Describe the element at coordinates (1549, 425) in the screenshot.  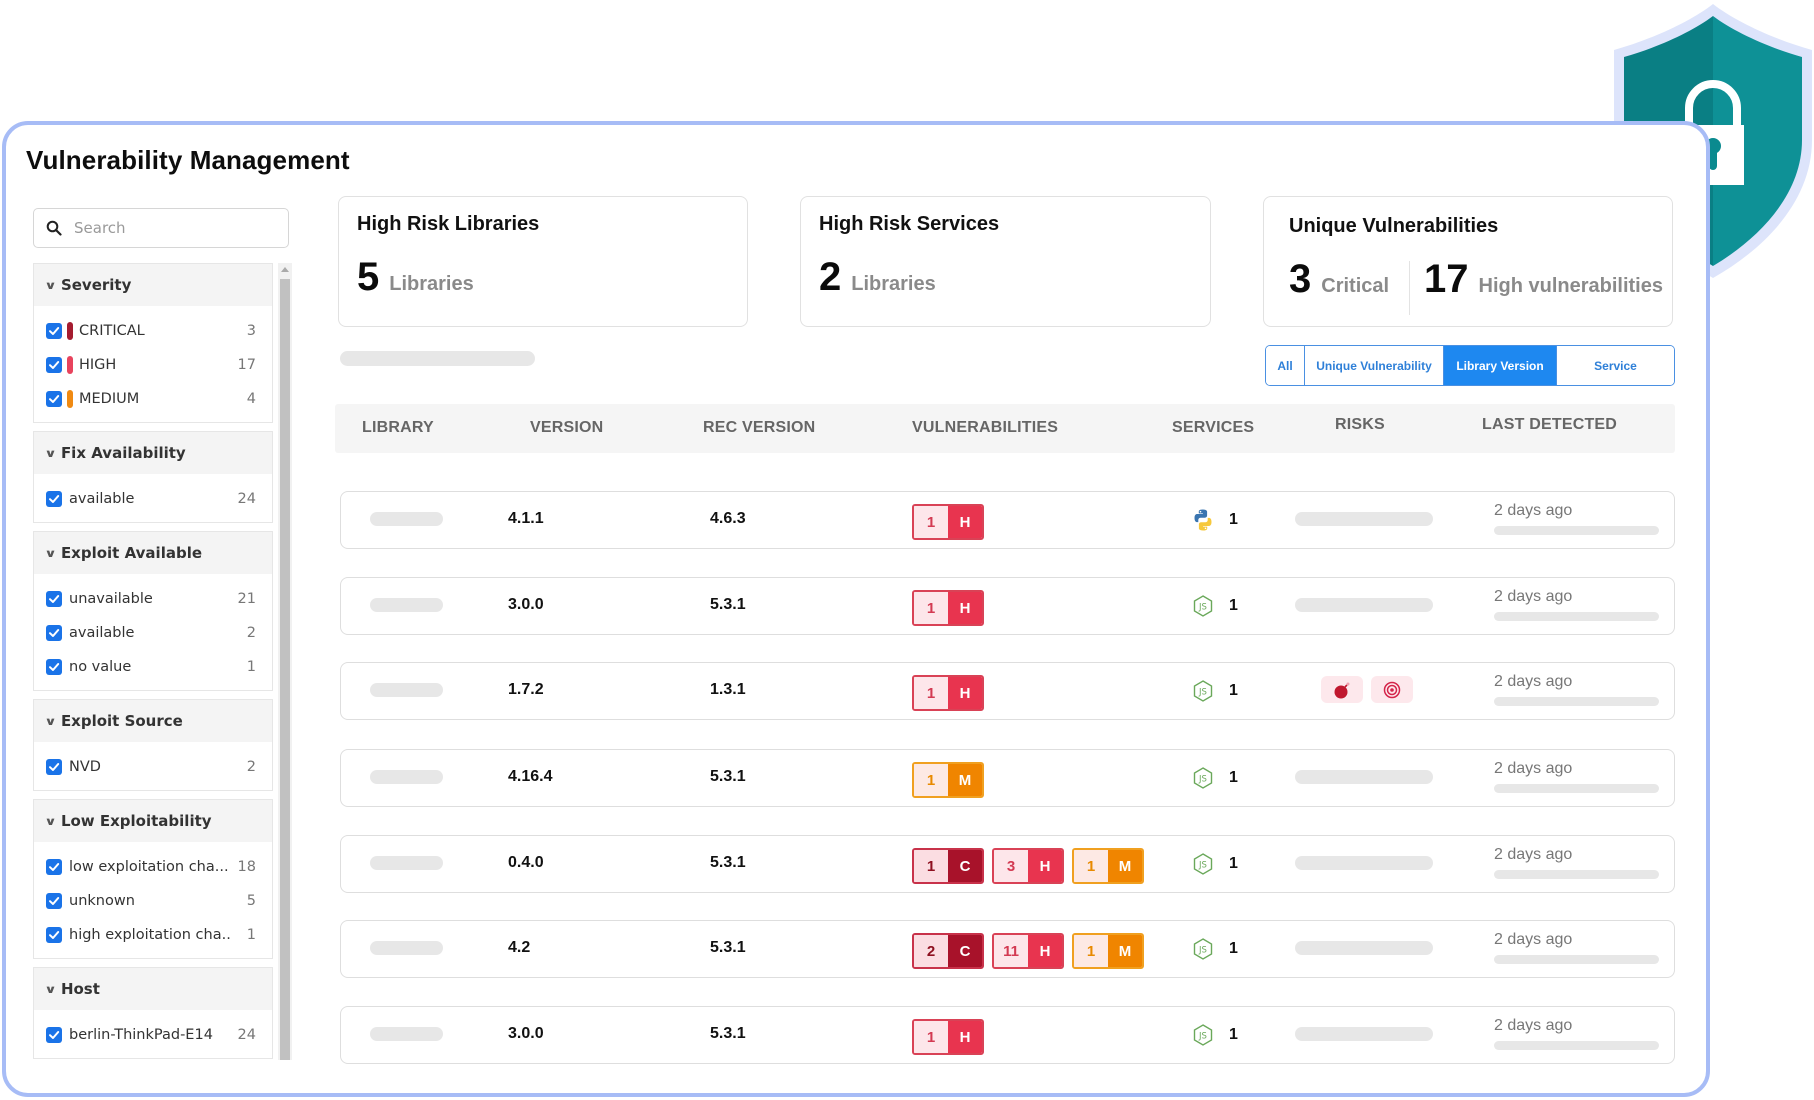
I see `column-header-last-detected: LAST DETECTED` at that location.